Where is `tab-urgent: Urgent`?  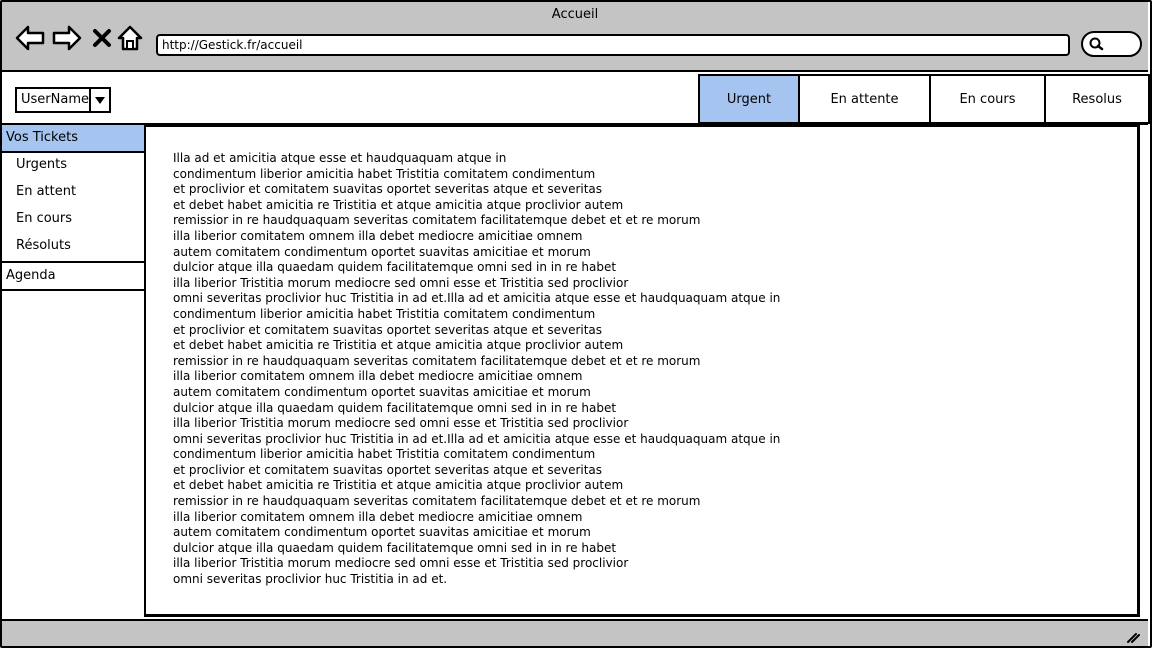
tab-urgent: Urgent is located at coordinates (750, 99).